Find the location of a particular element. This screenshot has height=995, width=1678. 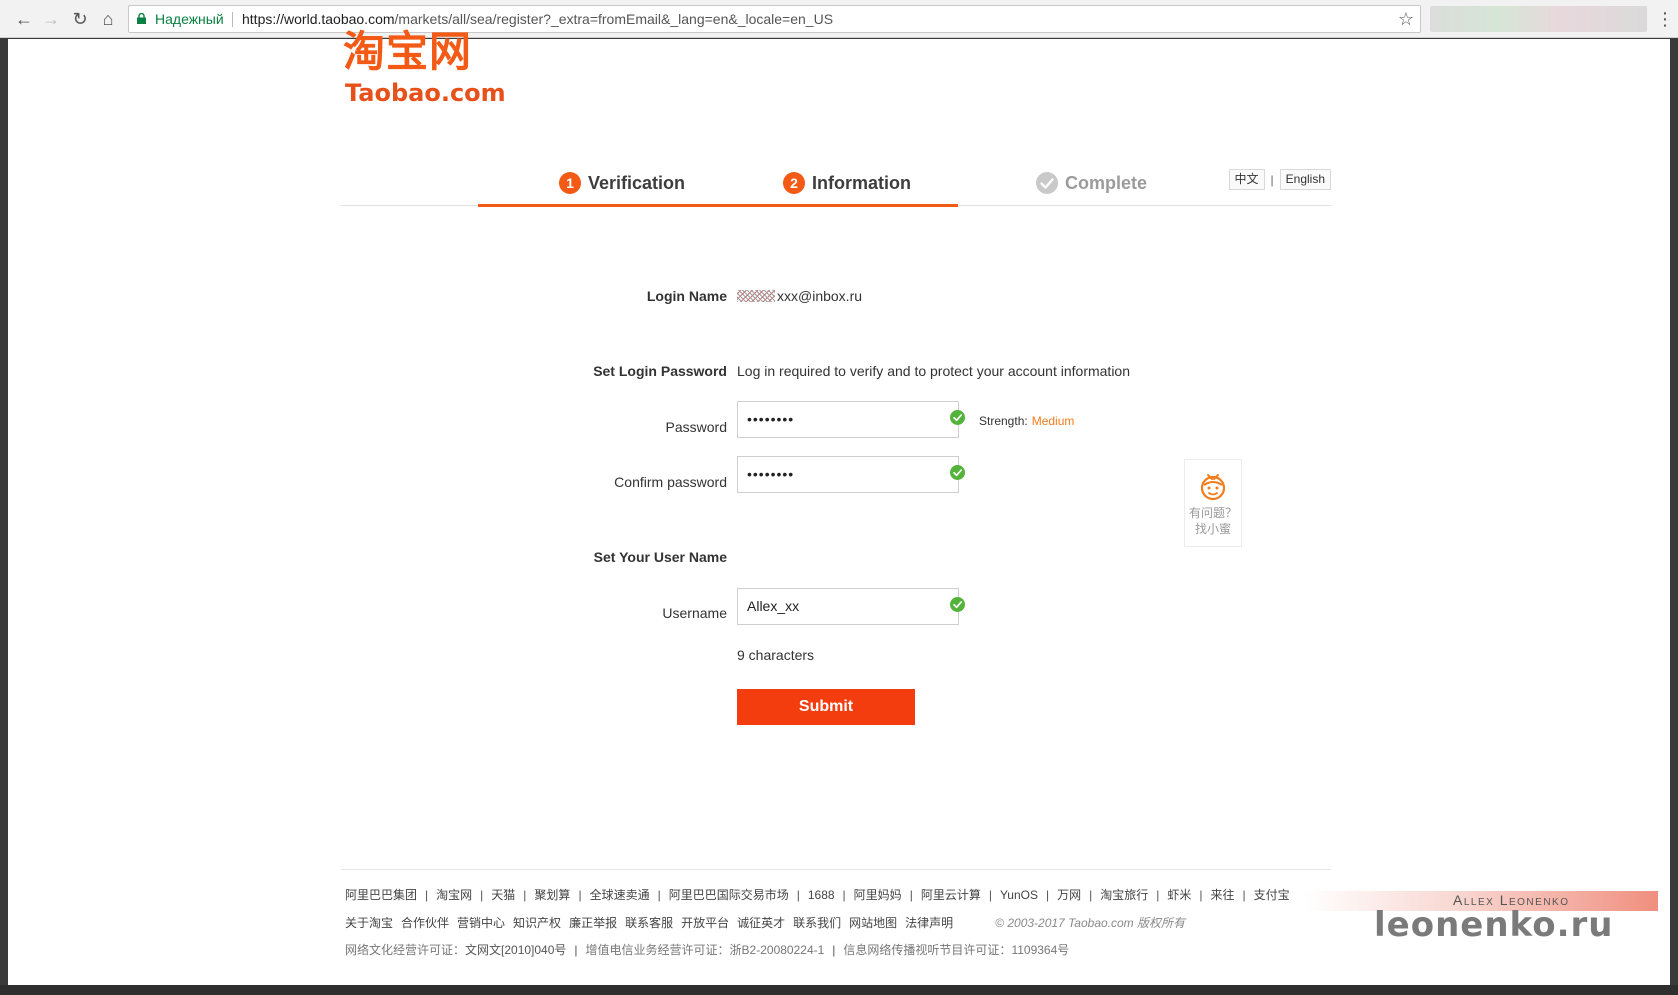

footer-group-link: 支付宝 is located at coordinates (1272, 894).